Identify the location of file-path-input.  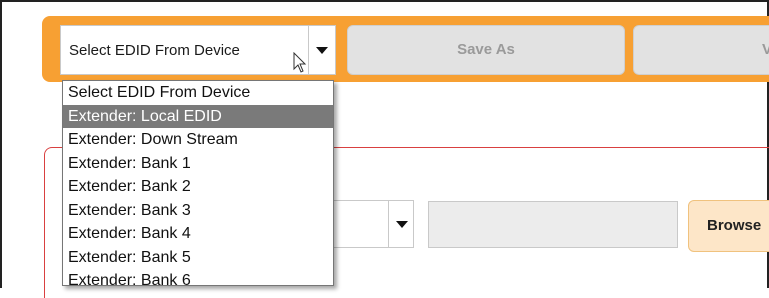
(553, 224).